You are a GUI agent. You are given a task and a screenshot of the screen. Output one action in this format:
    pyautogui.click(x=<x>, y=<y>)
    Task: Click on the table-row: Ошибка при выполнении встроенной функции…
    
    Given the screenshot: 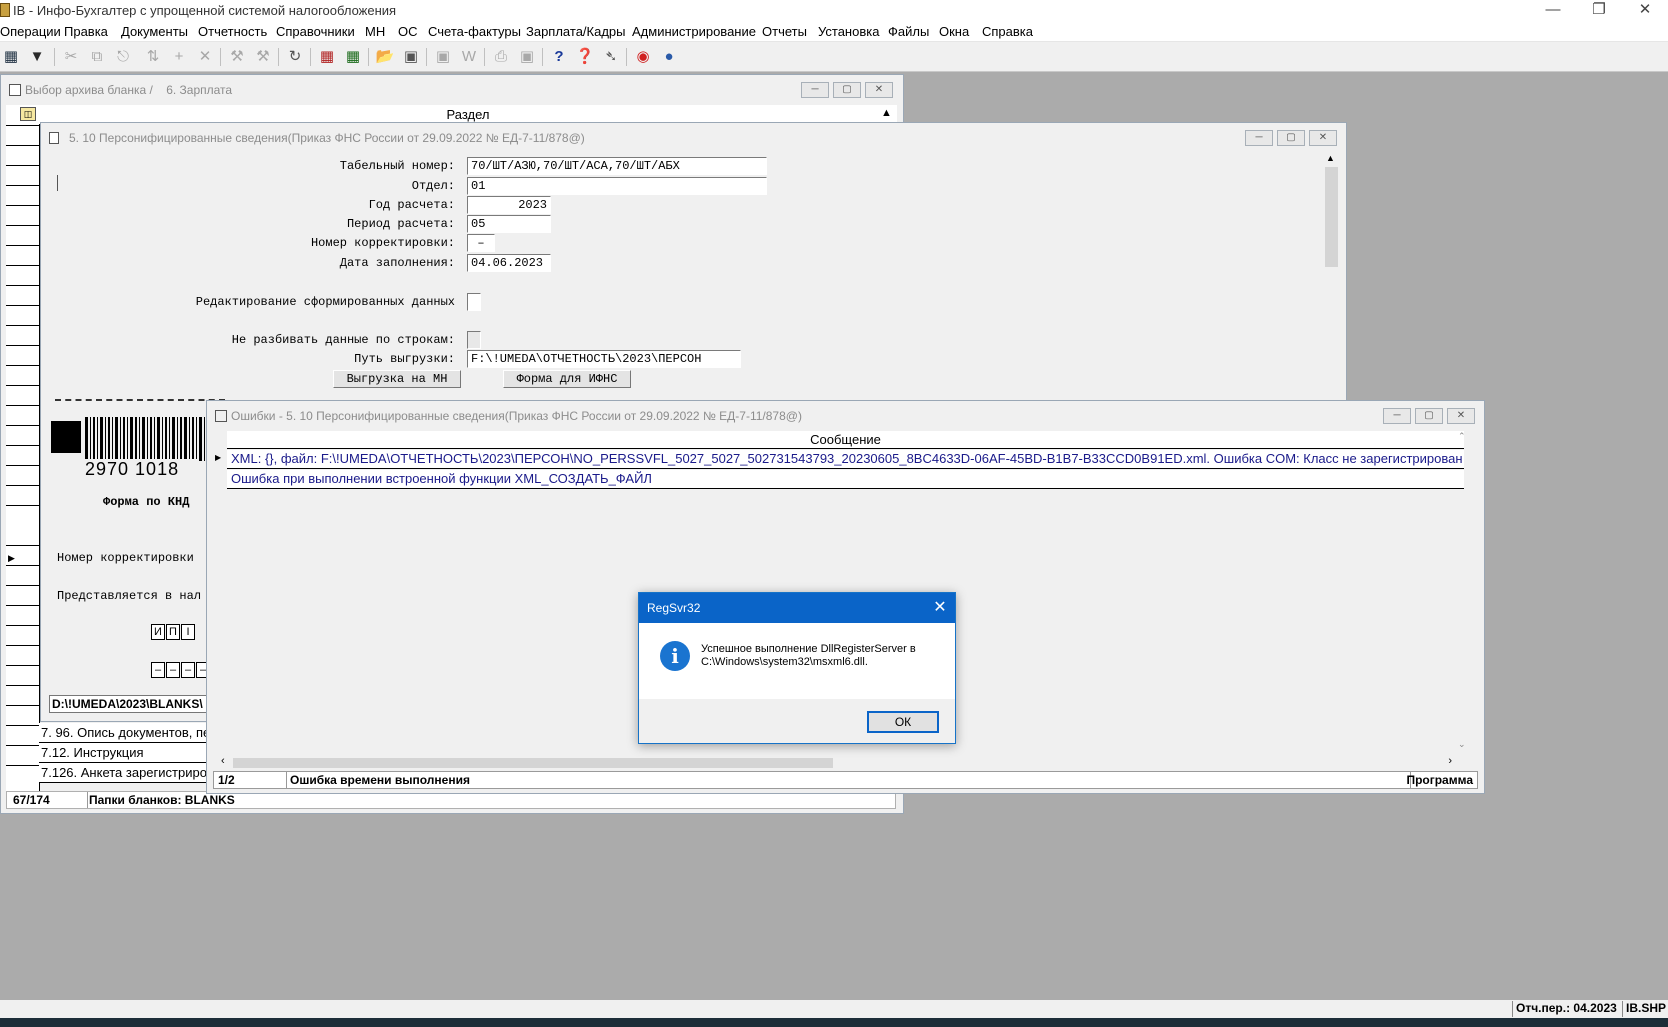 What is the action you would take?
    pyautogui.click(x=845, y=479)
    